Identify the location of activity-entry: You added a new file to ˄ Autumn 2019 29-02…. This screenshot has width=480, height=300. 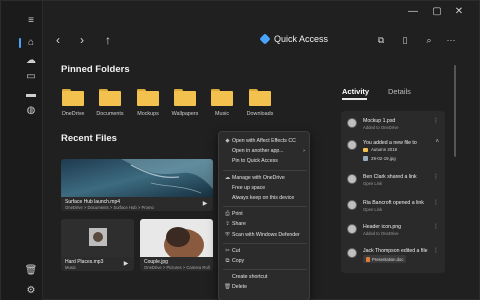
(393, 150).